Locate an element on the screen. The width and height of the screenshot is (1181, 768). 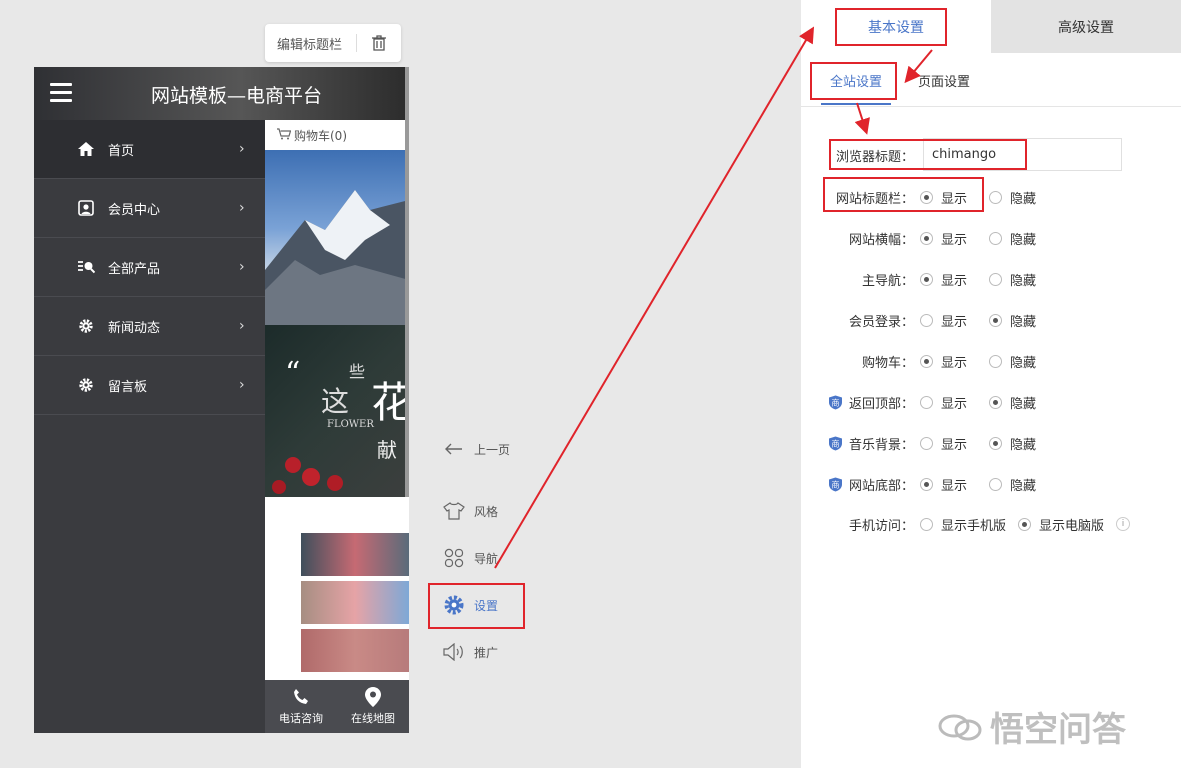
watermark: 悟空问答 is located at coordinates (1032, 726).